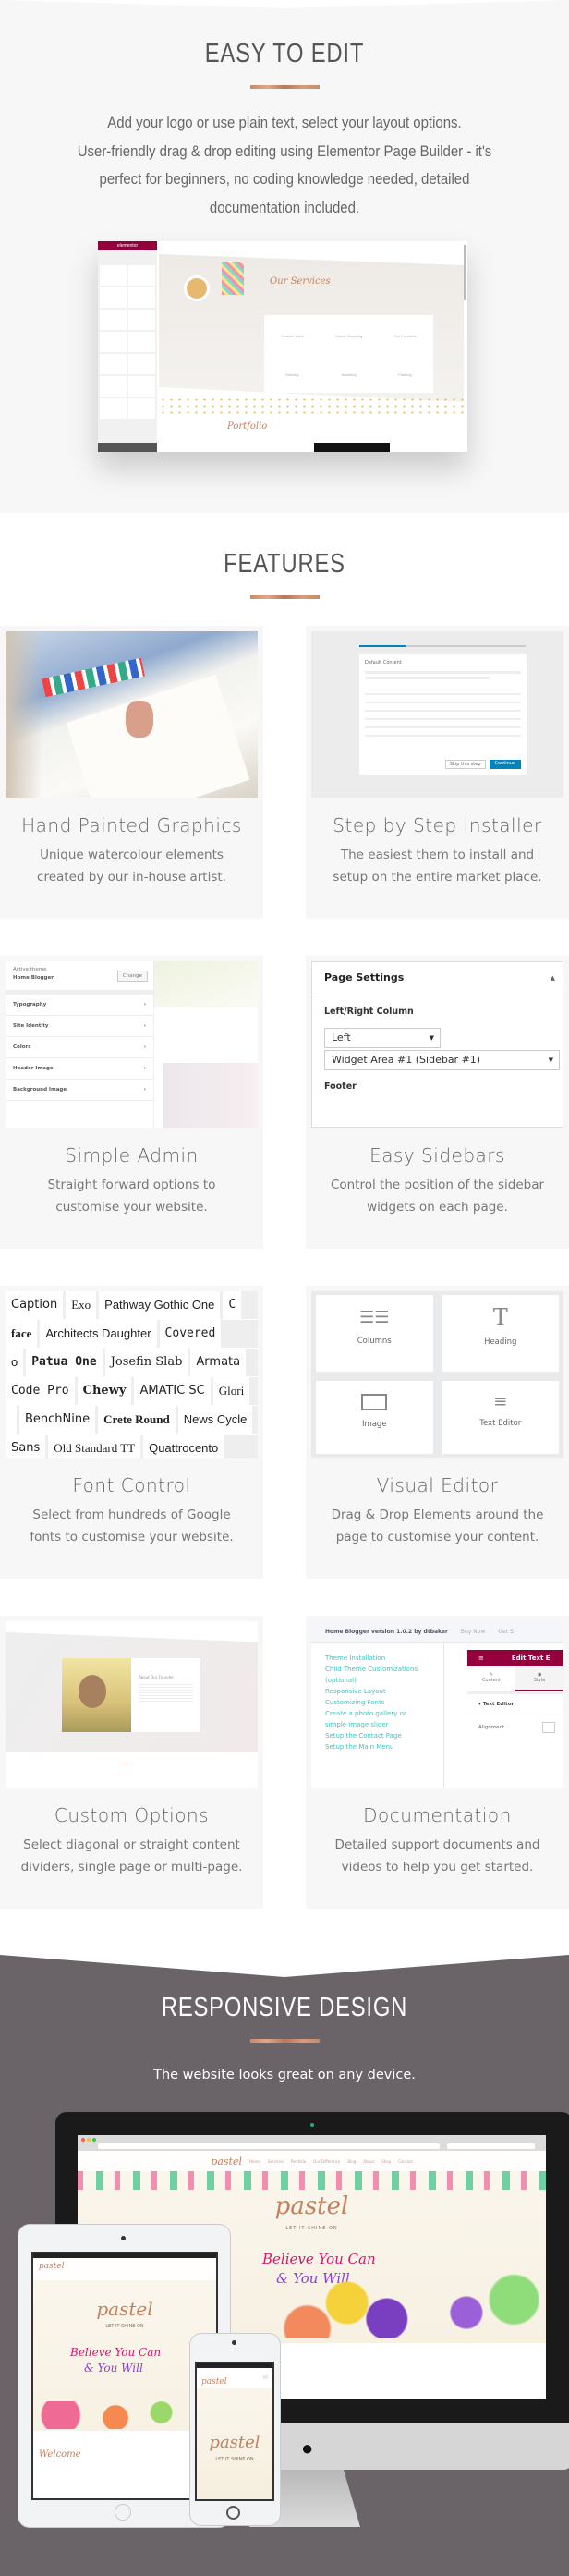 This screenshot has height=2576, width=569. I want to click on font-sample, so click(11, 1420).